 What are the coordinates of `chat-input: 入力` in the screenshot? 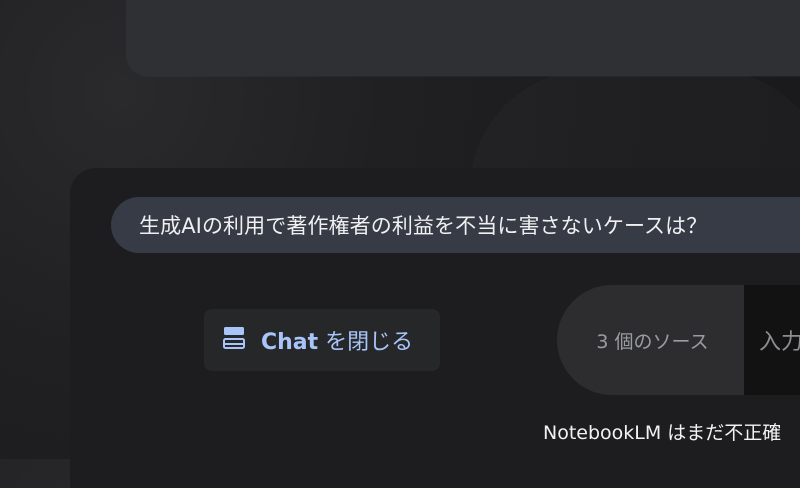 It's located at (772, 340).